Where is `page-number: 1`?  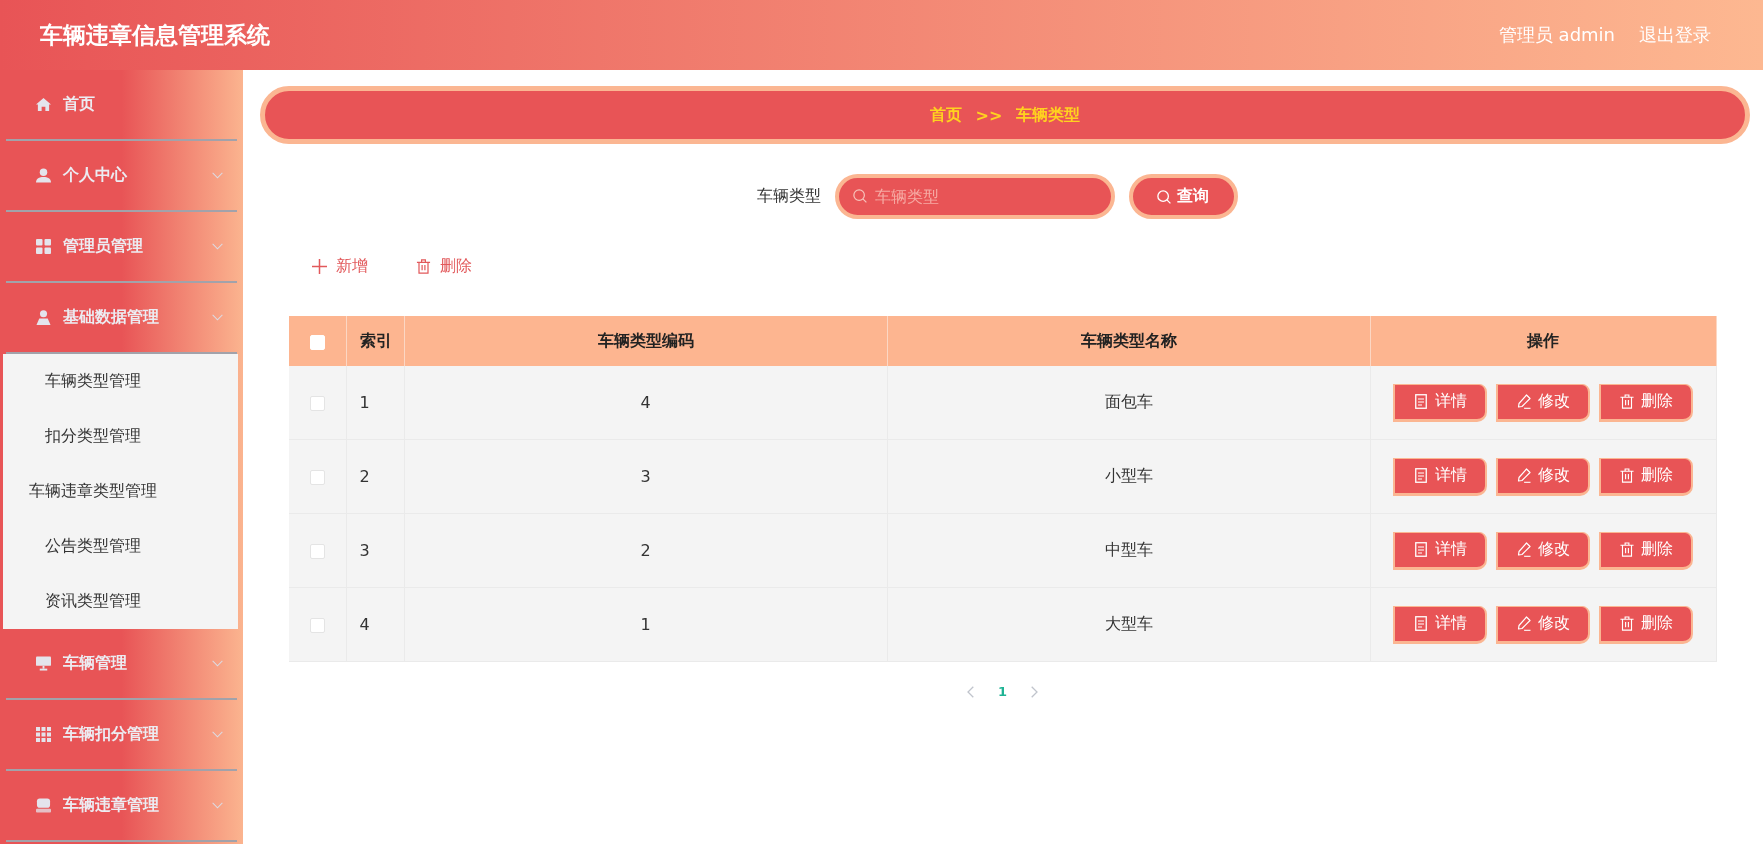
page-number: 1 is located at coordinates (1002, 691).